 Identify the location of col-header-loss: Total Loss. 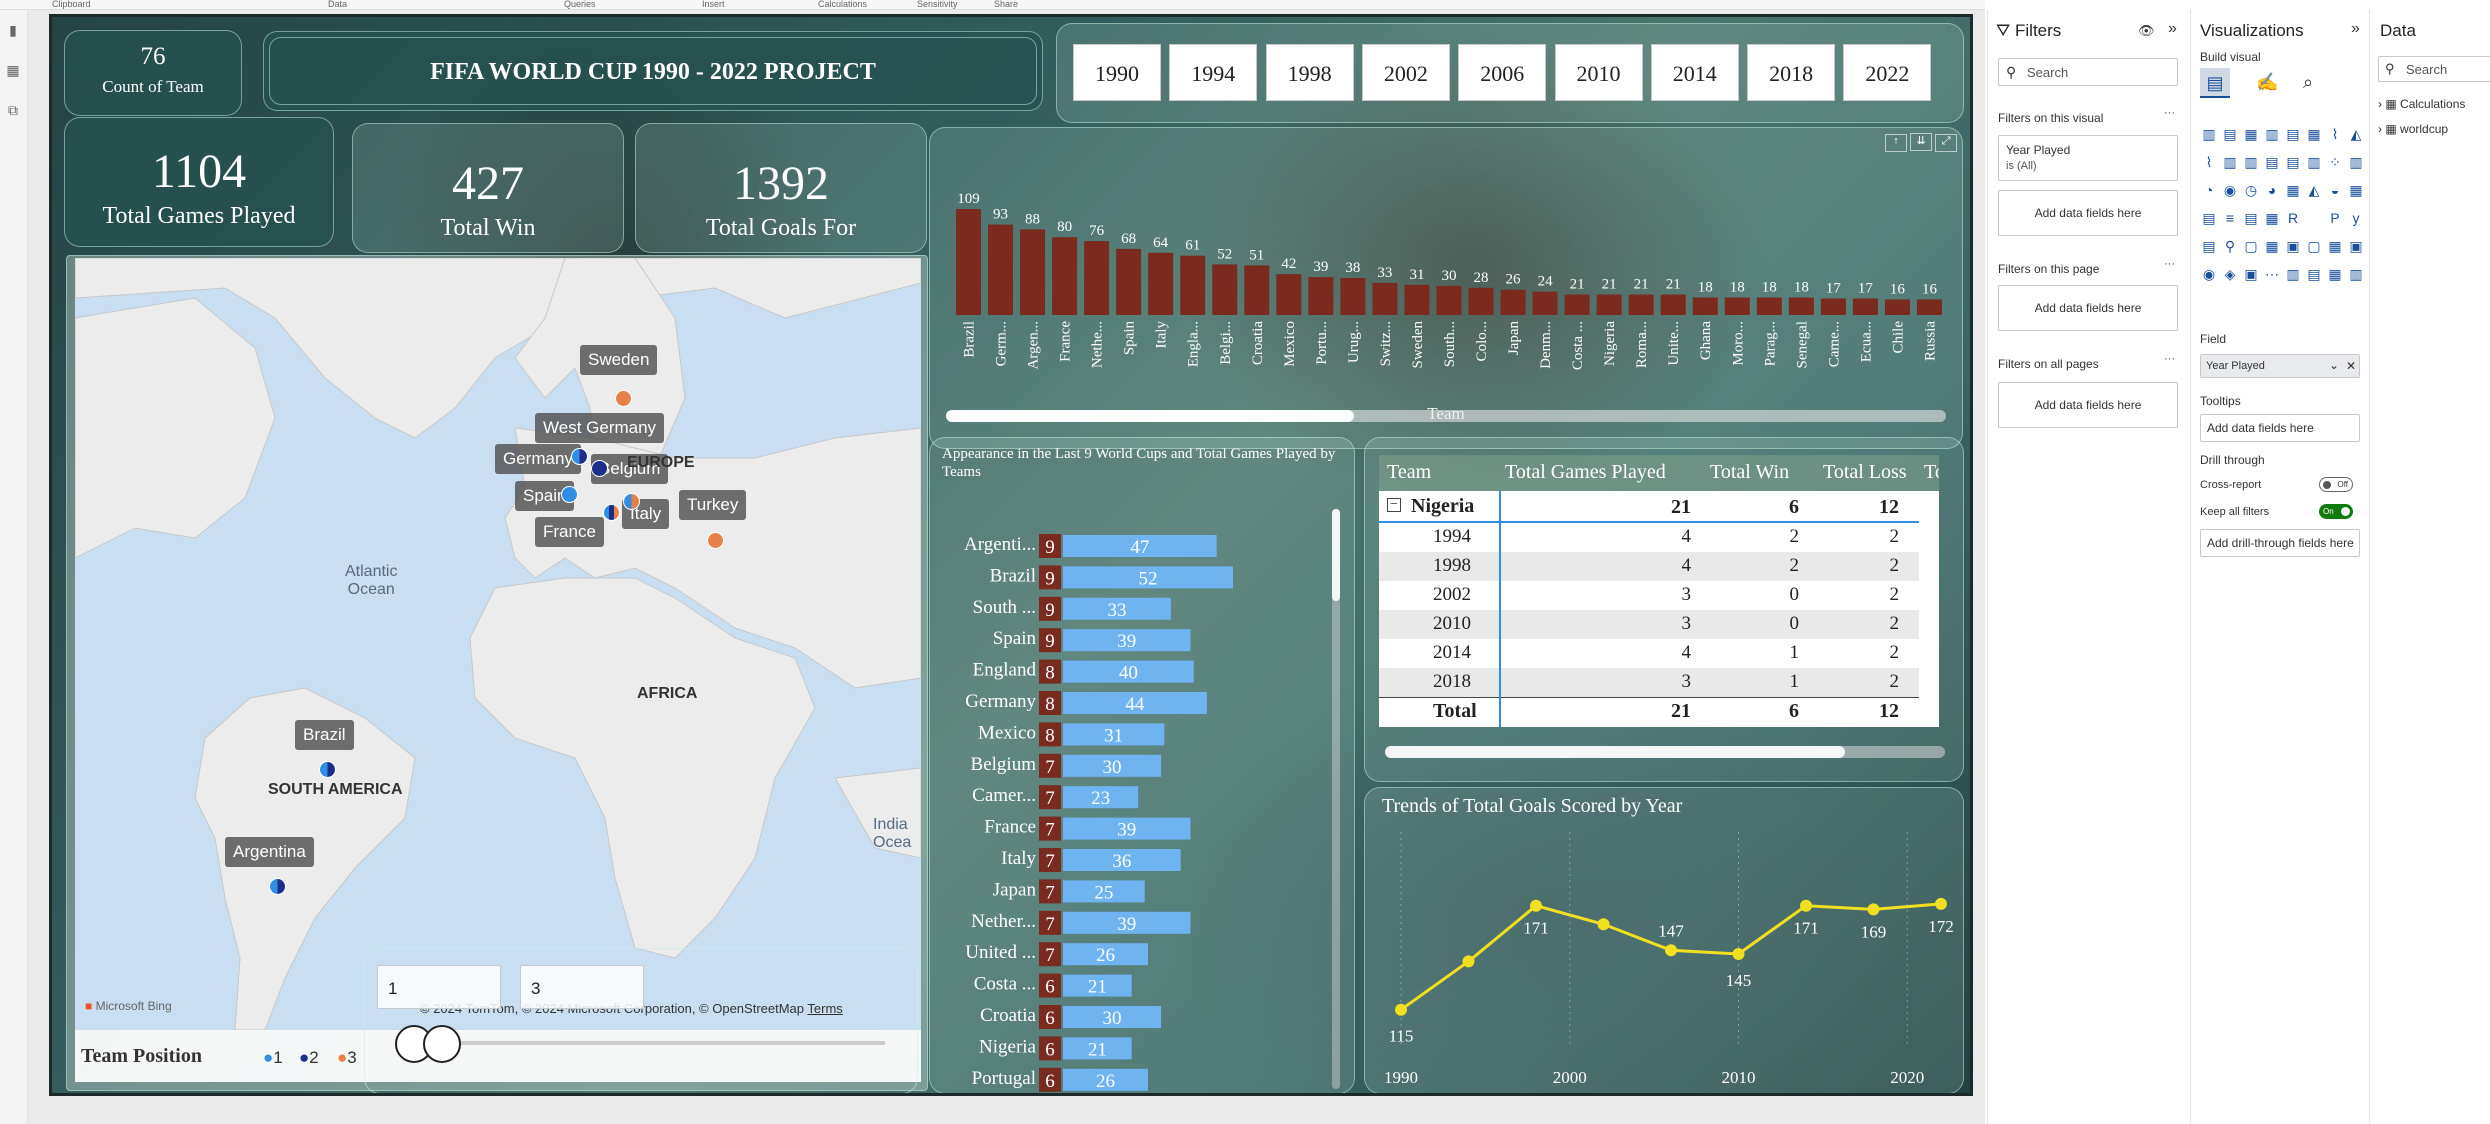
(1865, 472).